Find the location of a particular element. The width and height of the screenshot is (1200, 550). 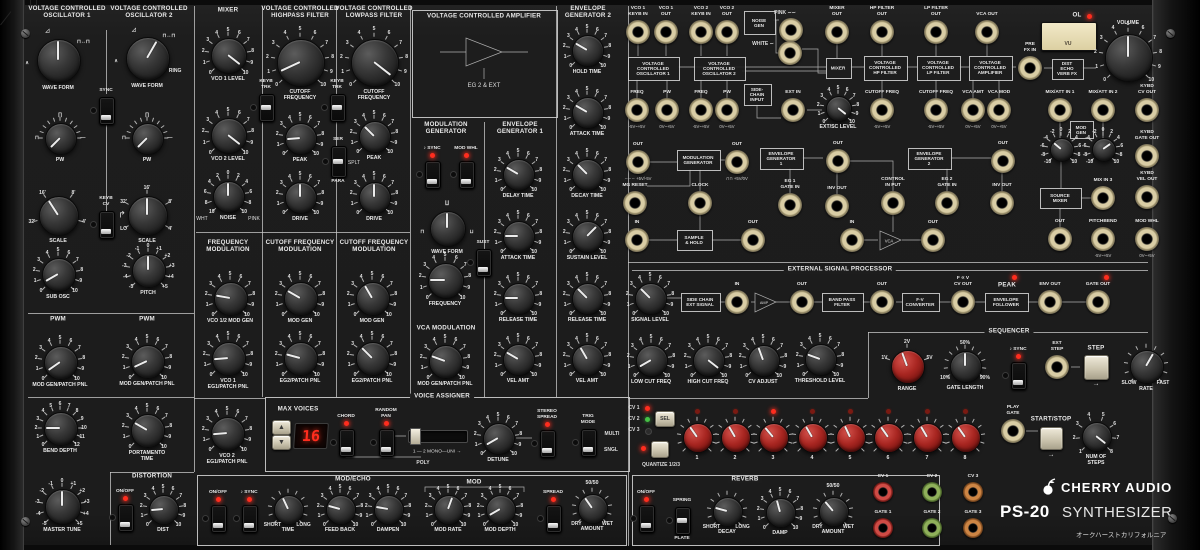

vco1-out-jack is located at coordinates (666, 32).